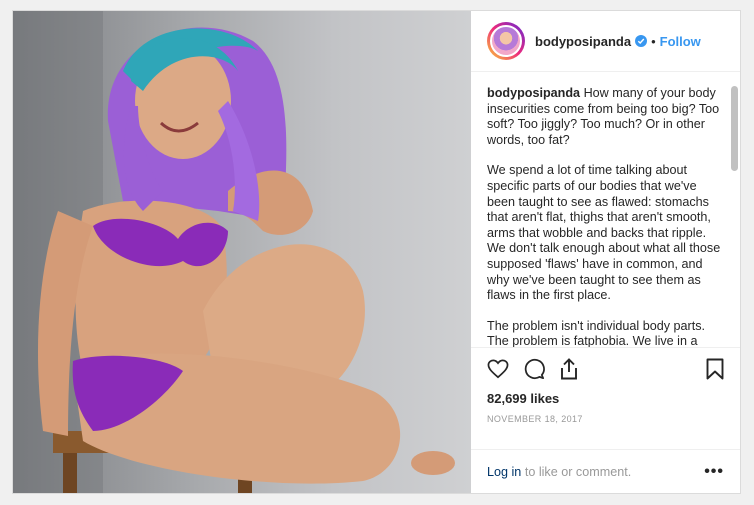 This screenshot has height=505, width=754. What do you see at coordinates (569, 369) in the screenshot?
I see `share-icon` at bounding box center [569, 369].